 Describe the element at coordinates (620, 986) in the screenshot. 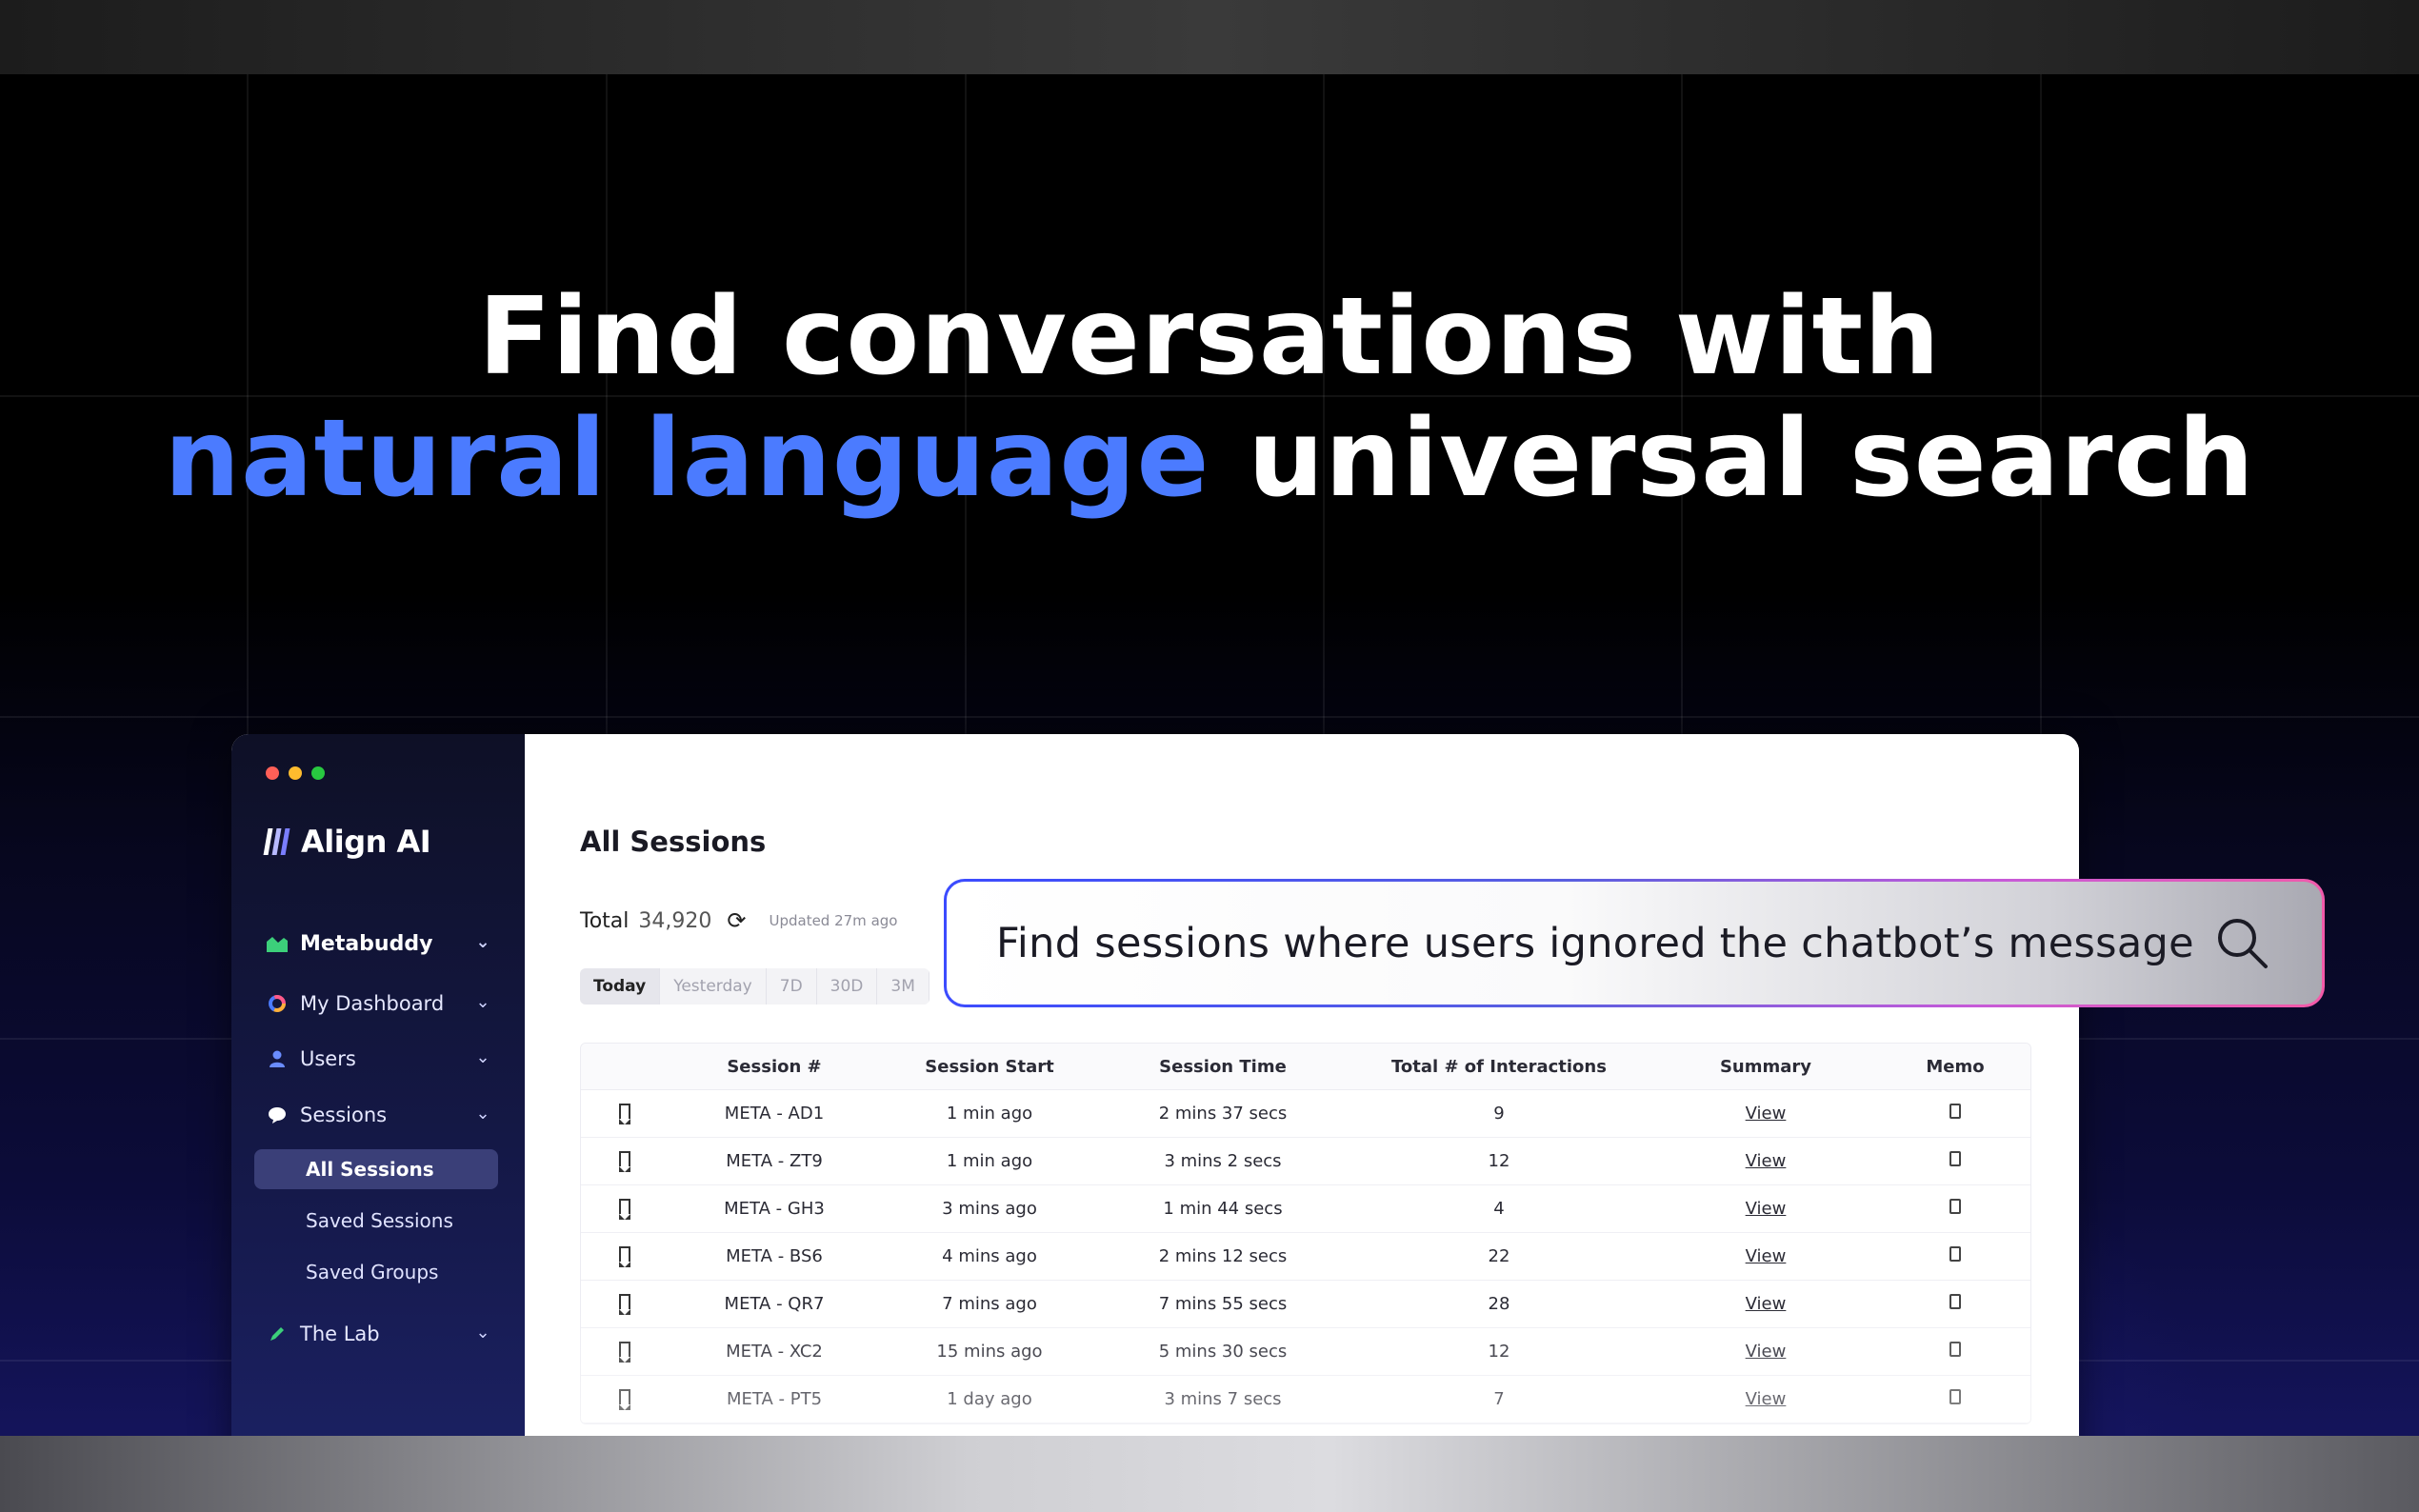

I see `range-tab: Today` at that location.